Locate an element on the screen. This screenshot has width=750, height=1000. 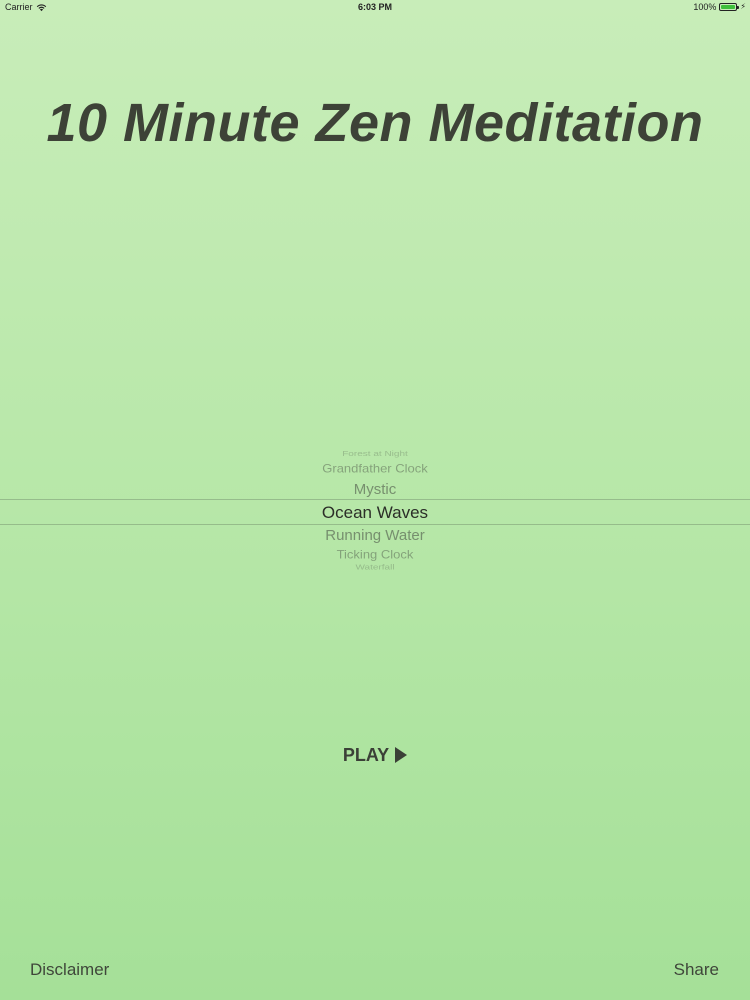
battery-percent: 100% is located at coordinates (705, 7).